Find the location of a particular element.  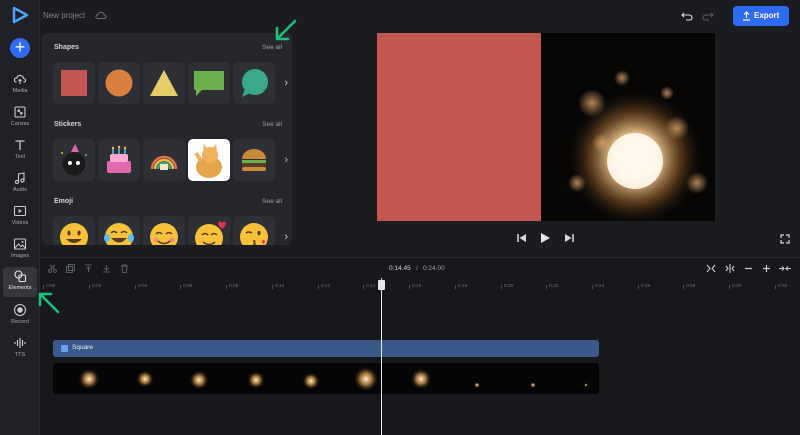

fullscreen-icon is located at coordinates (785, 239).